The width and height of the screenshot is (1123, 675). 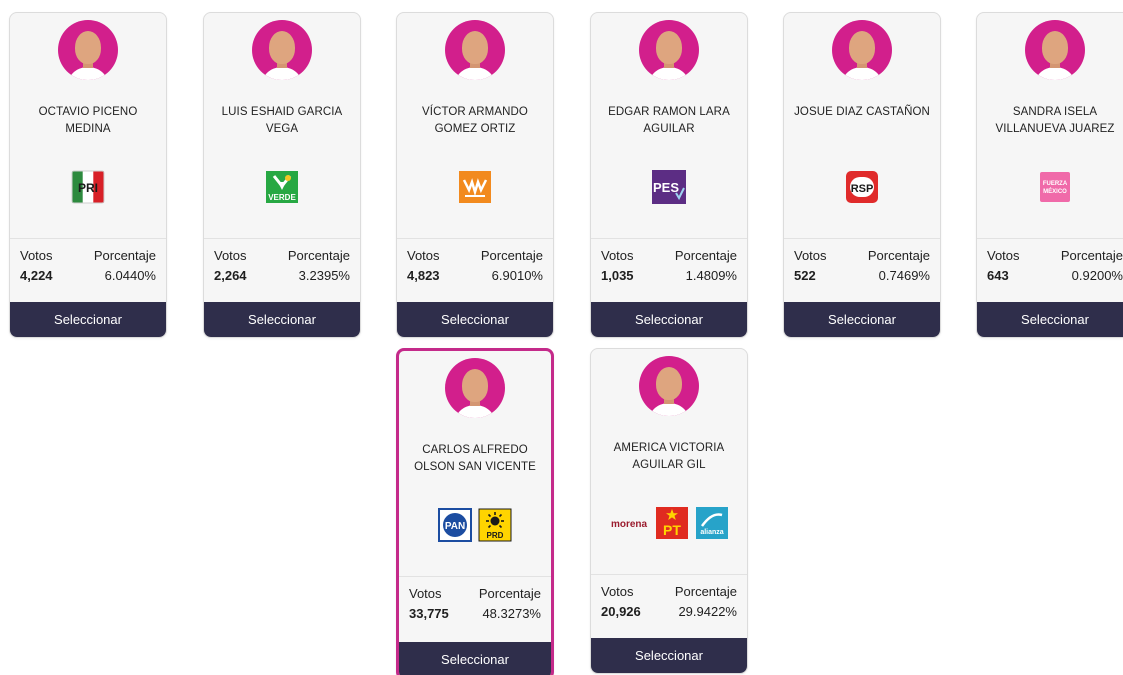 What do you see at coordinates (672, 530) in the screenshot?
I see `svg-text: PT` at bounding box center [672, 530].